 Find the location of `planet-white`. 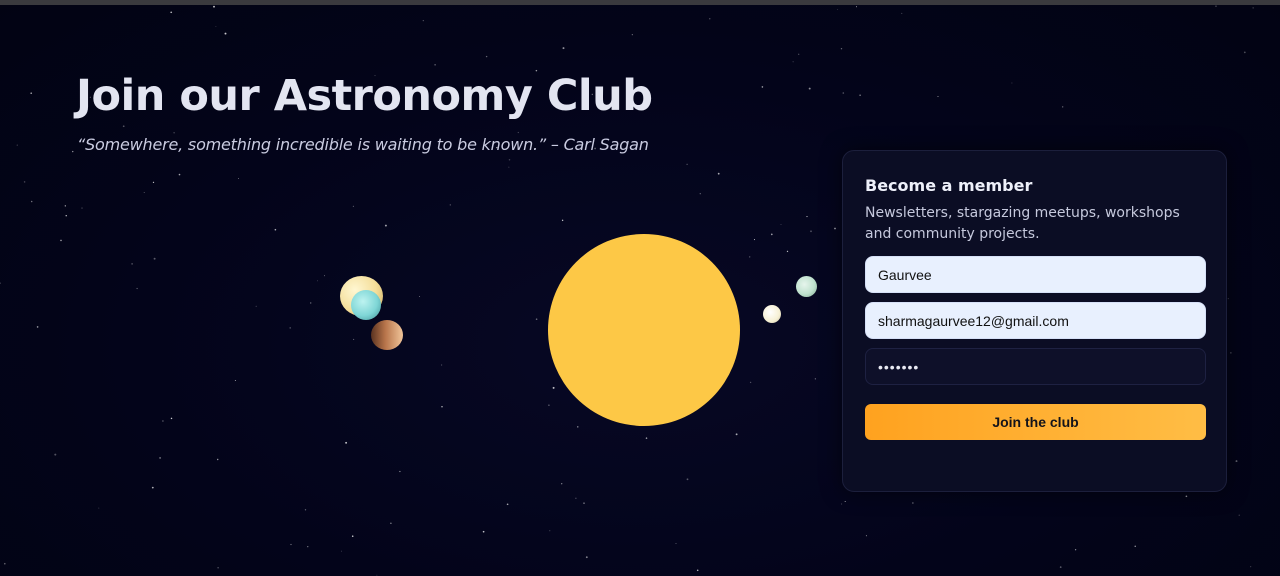

planet-white is located at coordinates (772, 314).